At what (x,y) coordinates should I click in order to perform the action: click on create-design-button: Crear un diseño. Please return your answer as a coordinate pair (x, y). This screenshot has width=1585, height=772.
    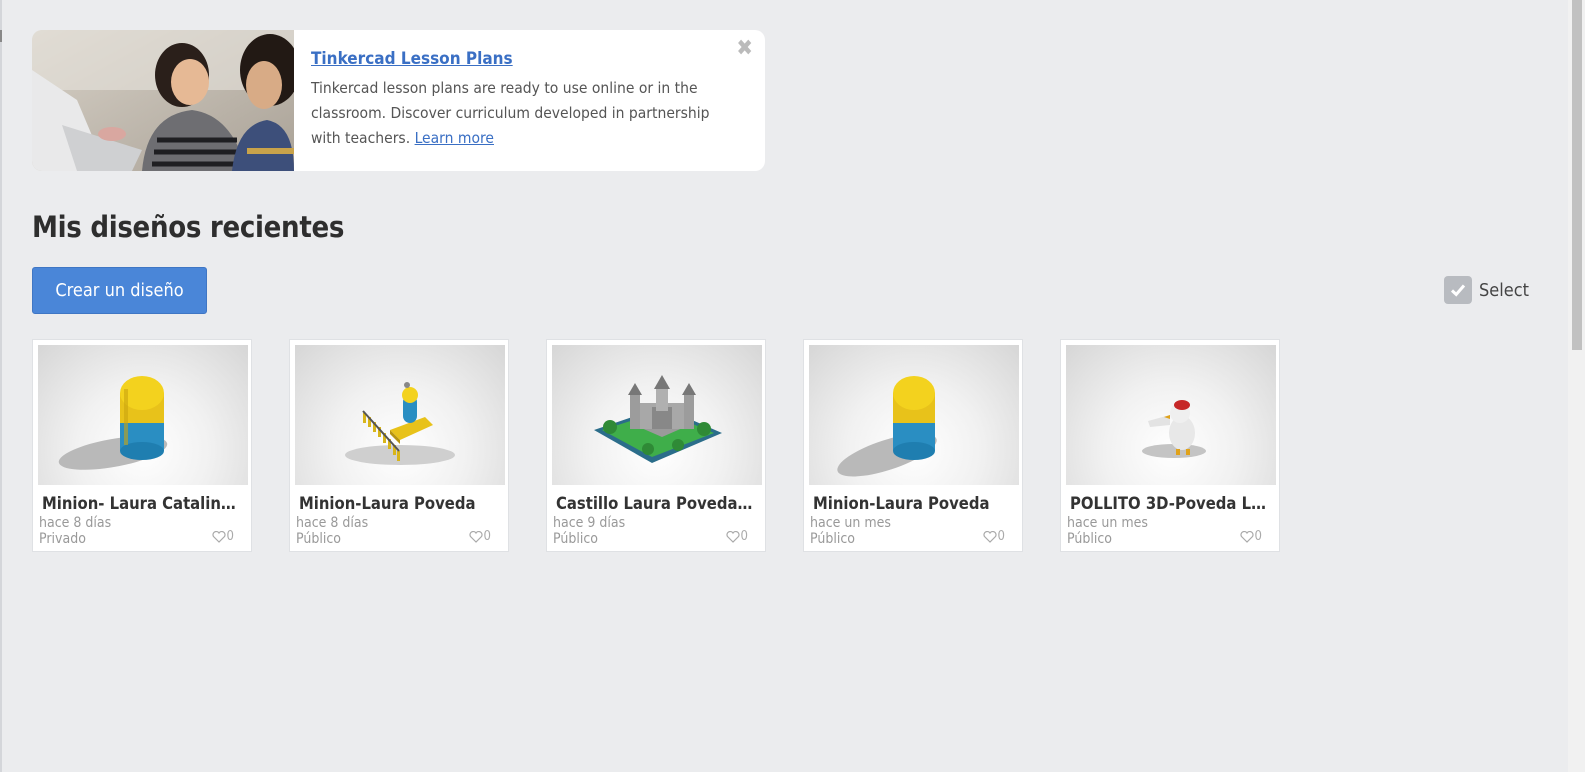
    Looking at the image, I should click on (119, 290).